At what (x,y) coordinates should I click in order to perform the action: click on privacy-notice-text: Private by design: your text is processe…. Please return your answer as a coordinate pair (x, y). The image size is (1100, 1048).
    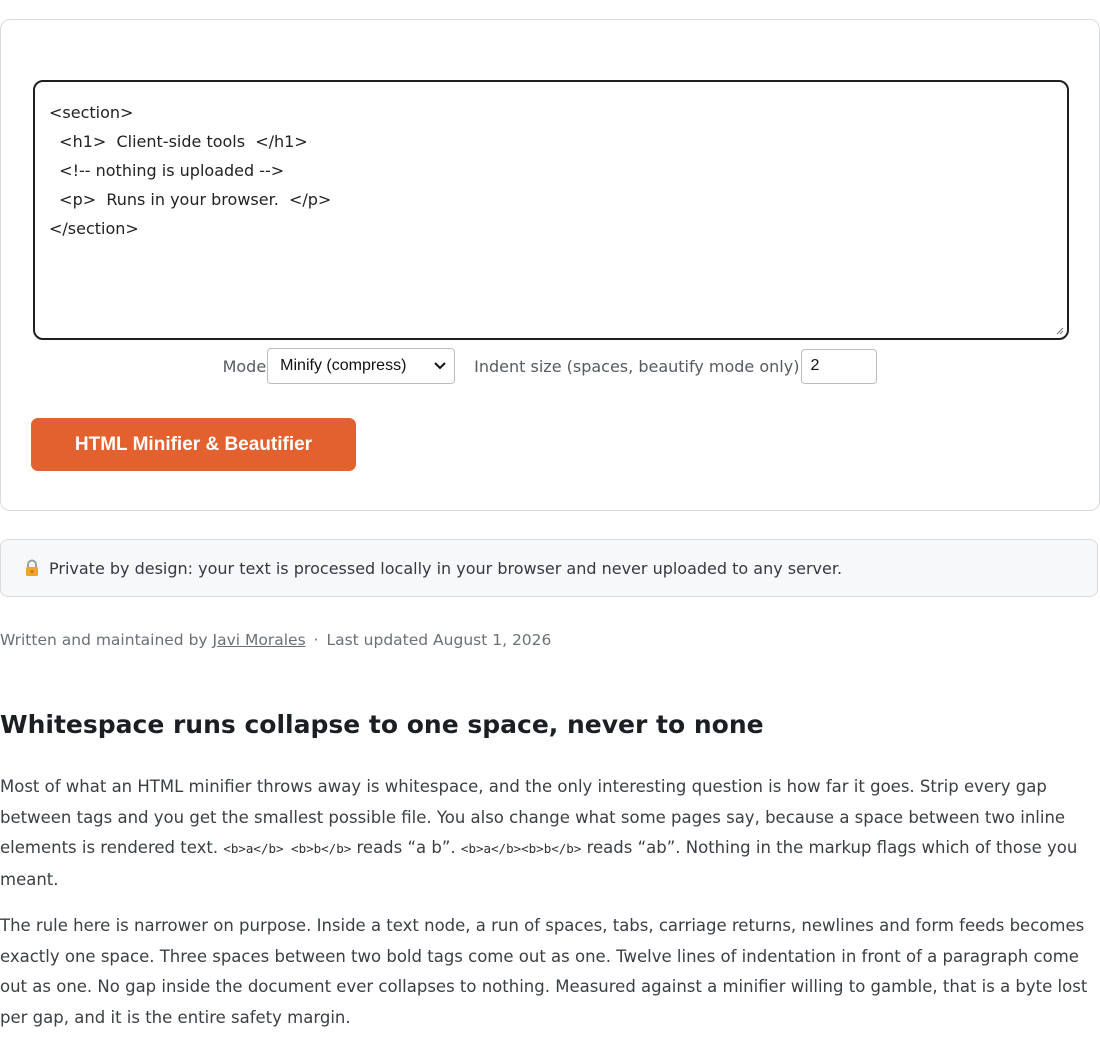
    Looking at the image, I should click on (446, 568).